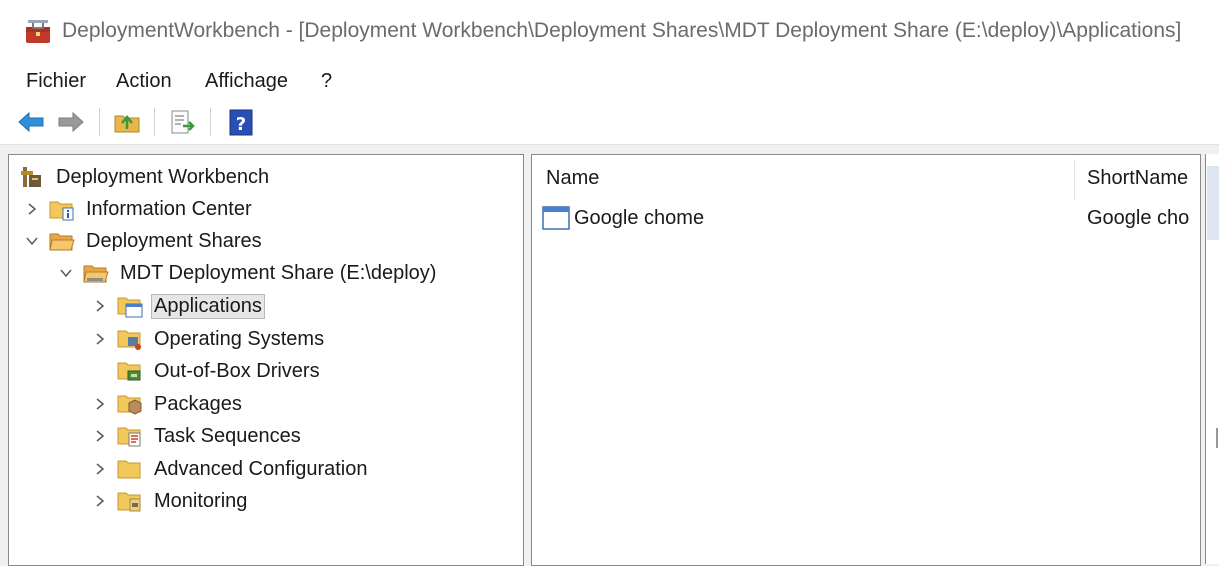 This screenshot has width=1219, height=566. I want to click on tree-node-monitoring: Monitoring, so click(171, 501).